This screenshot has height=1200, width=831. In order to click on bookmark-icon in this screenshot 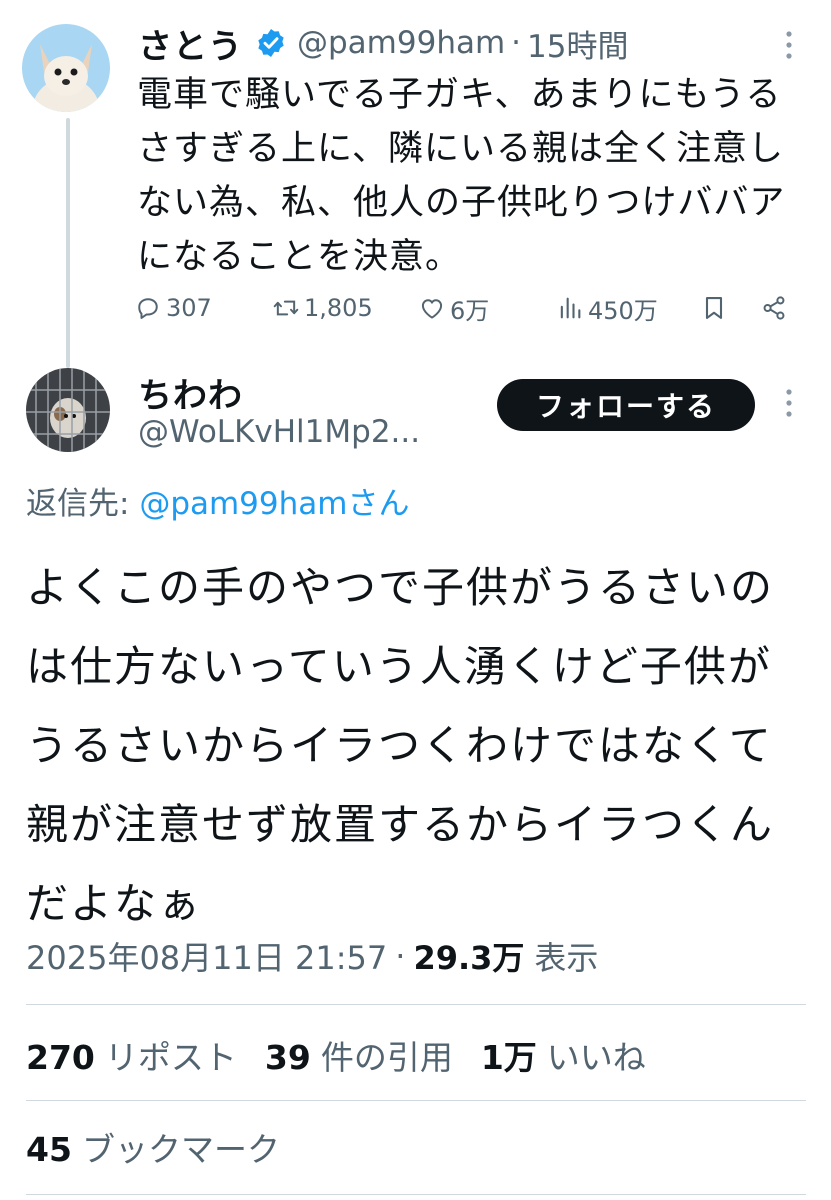, I will do `click(714, 308)`.